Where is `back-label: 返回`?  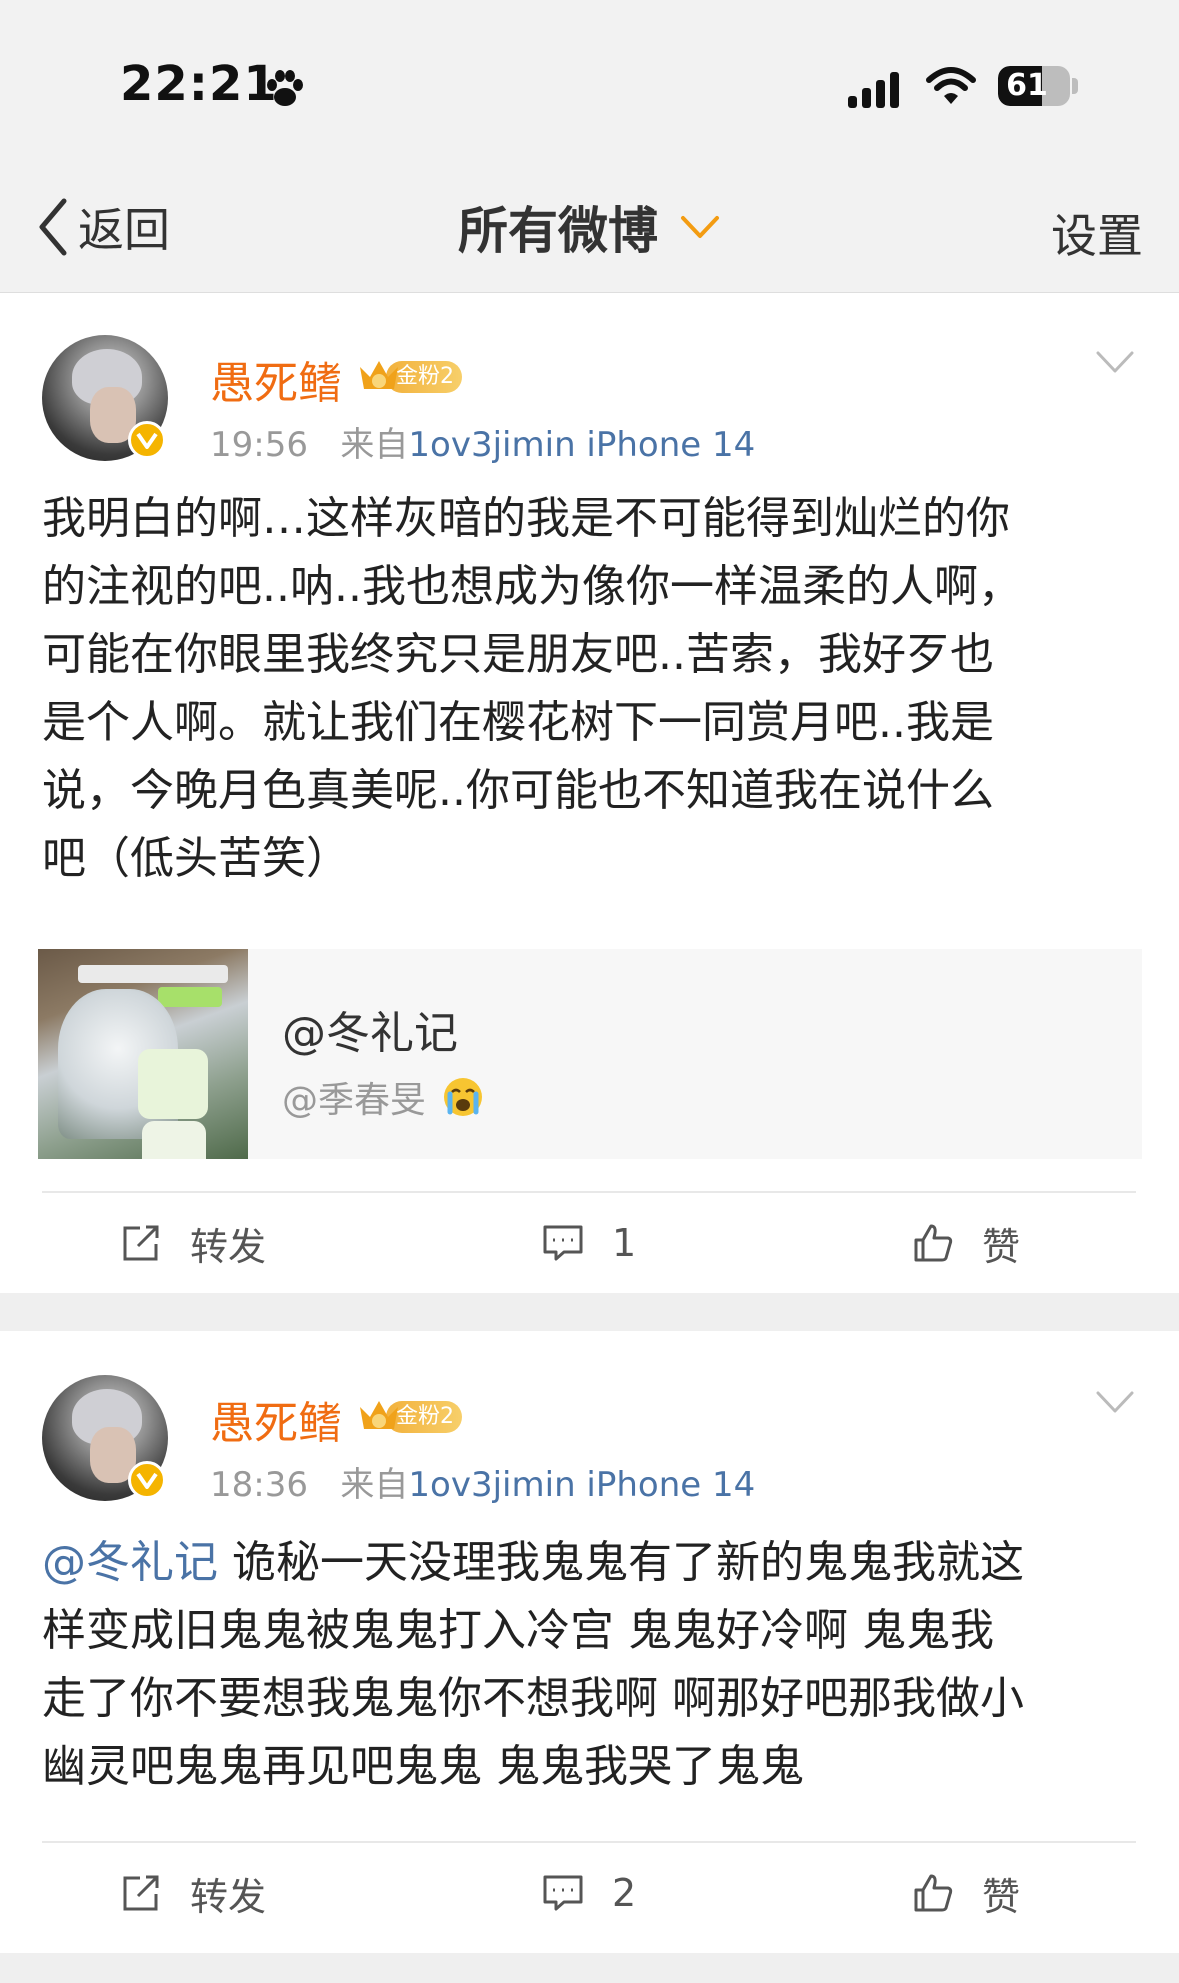 back-label: 返回 is located at coordinates (124, 230).